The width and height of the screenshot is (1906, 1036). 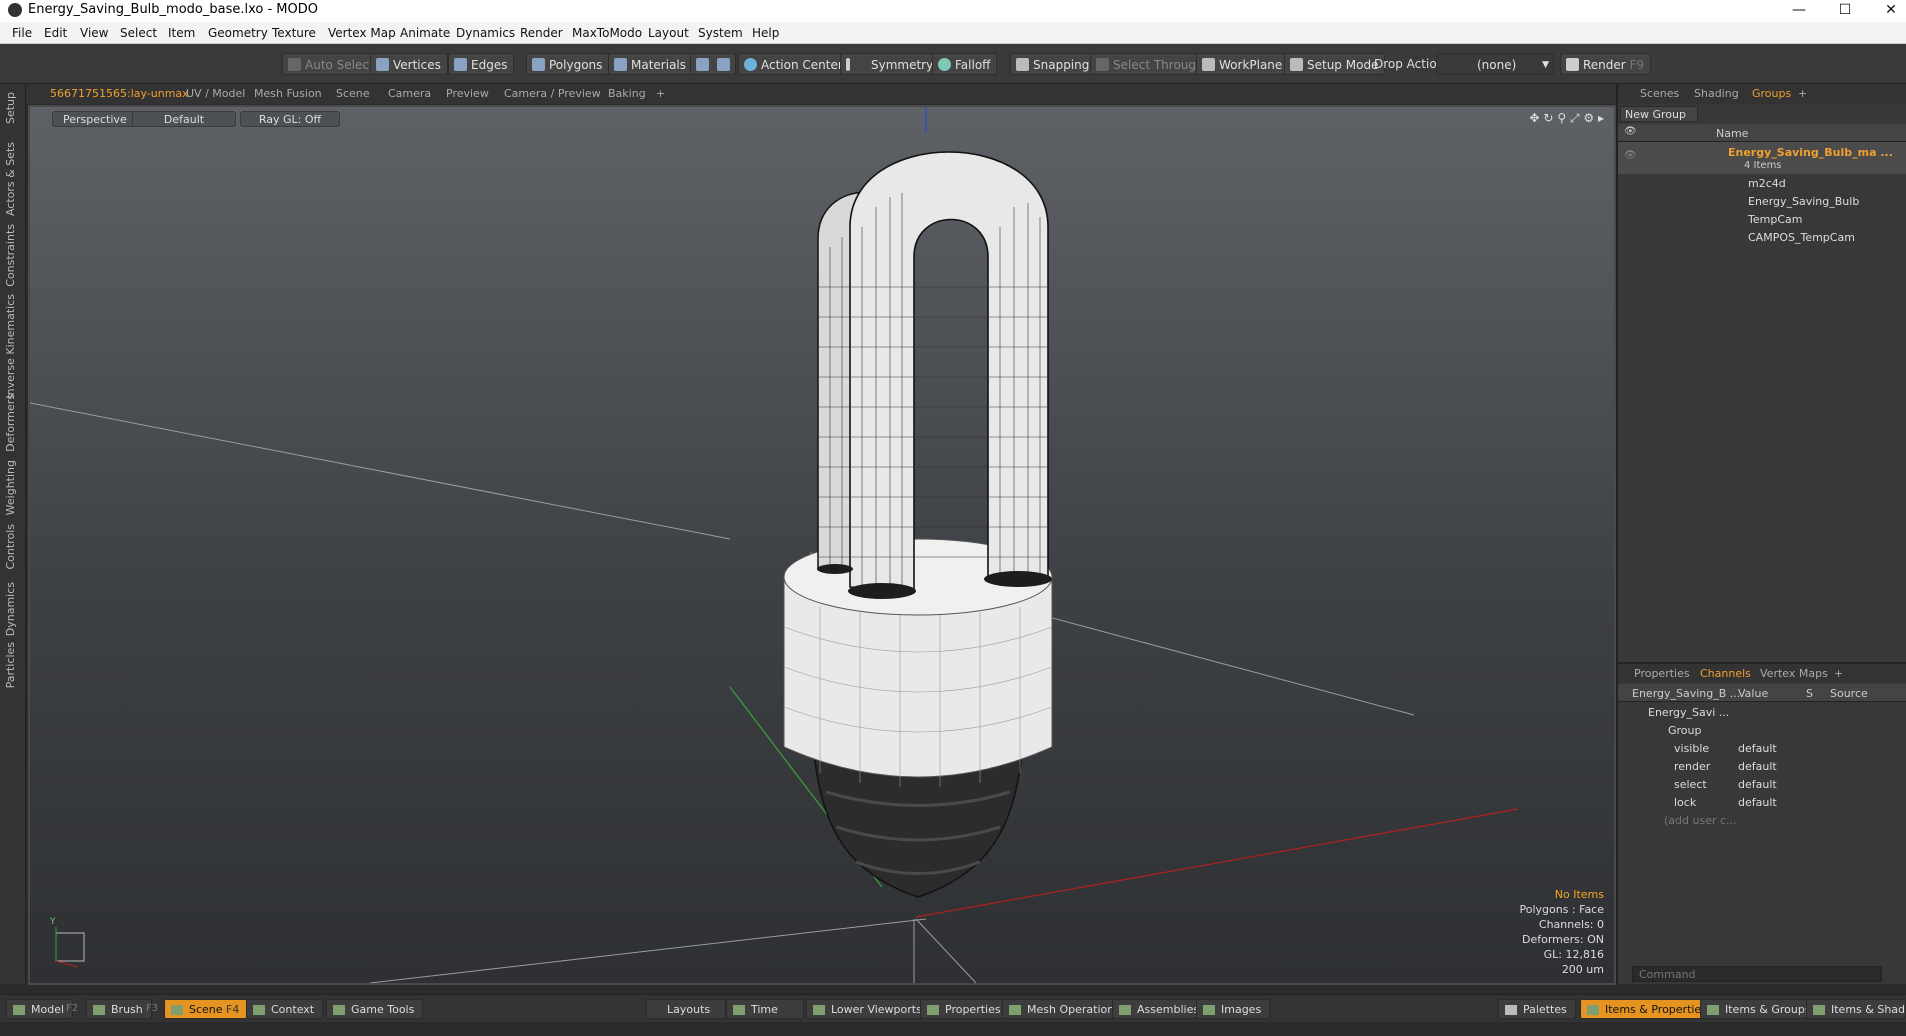 What do you see at coordinates (1053, 64) in the screenshot?
I see `snapping-button: Snapping` at bounding box center [1053, 64].